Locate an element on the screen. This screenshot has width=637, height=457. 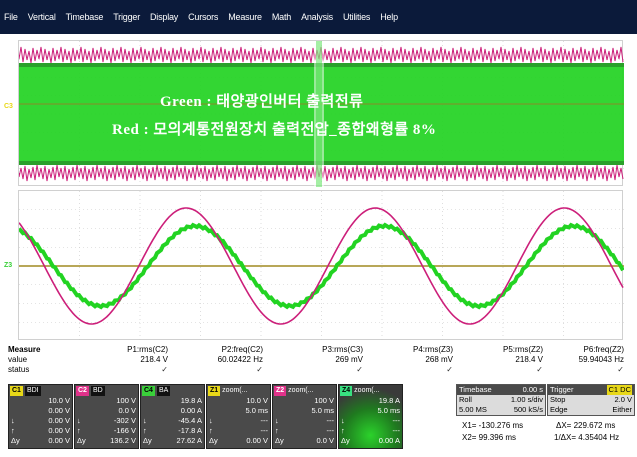
menu-trigger: Trigger is located at coordinates (126, 17).